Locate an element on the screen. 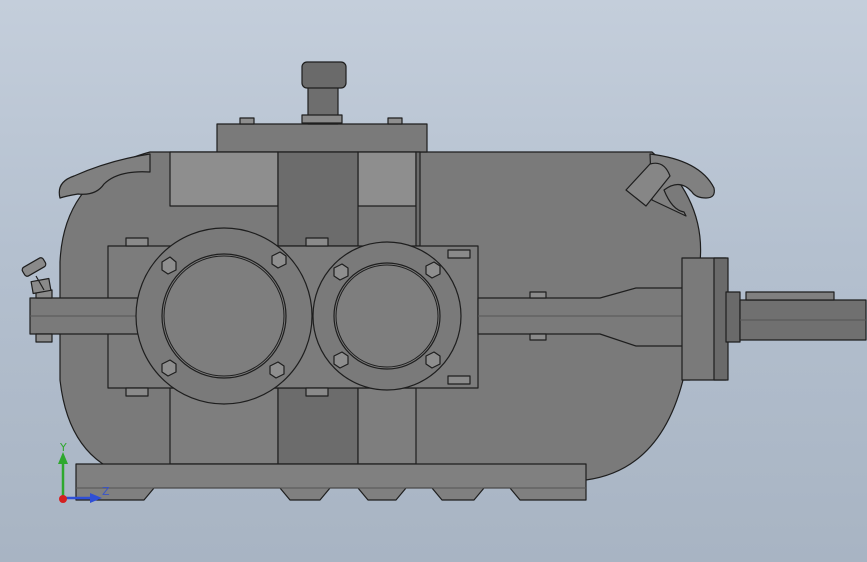 Image resolution: width=867 pixels, height=562 pixels. top-inspection-cover is located at coordinates (322, 138).